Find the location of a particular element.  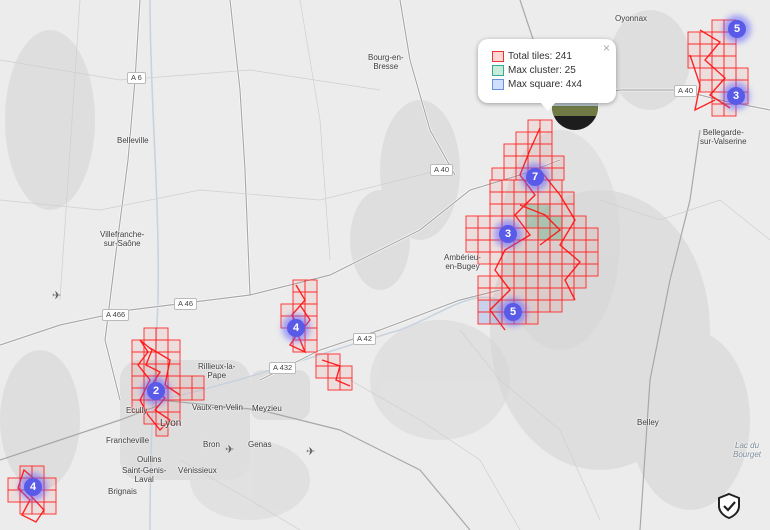

shield-check-icon is located at coordinates (729, 506).